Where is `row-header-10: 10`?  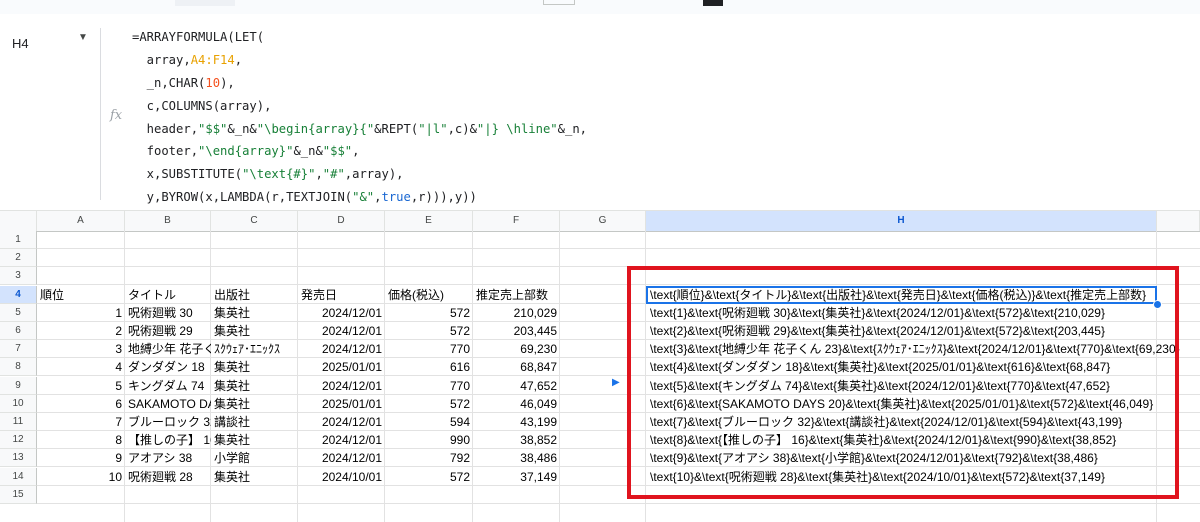
row-header-10: 10 is located at coordinates (18, 403).